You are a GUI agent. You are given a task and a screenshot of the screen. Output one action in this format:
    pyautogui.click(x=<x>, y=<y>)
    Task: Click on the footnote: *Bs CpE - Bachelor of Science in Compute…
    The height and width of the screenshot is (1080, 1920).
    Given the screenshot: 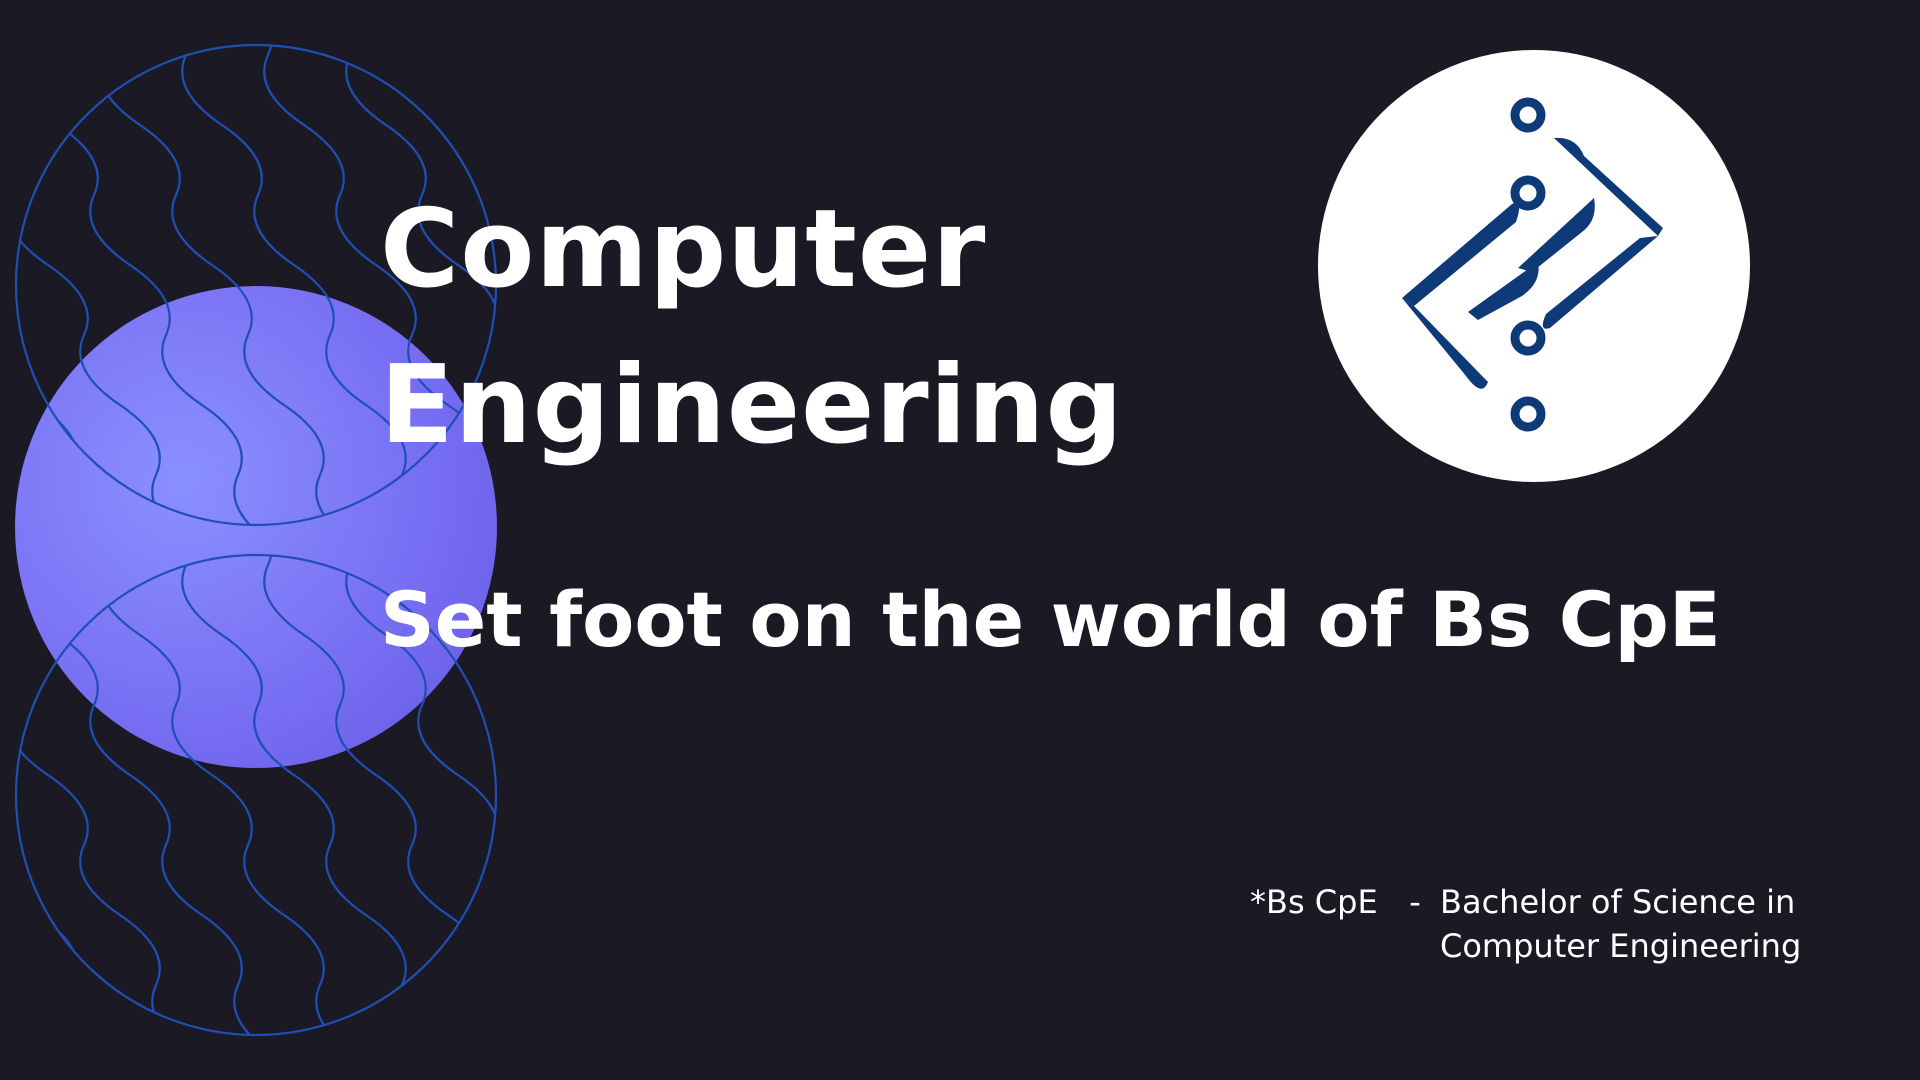 What is the action you would take?
    pyautogui.click(x=1533, y=924)
    